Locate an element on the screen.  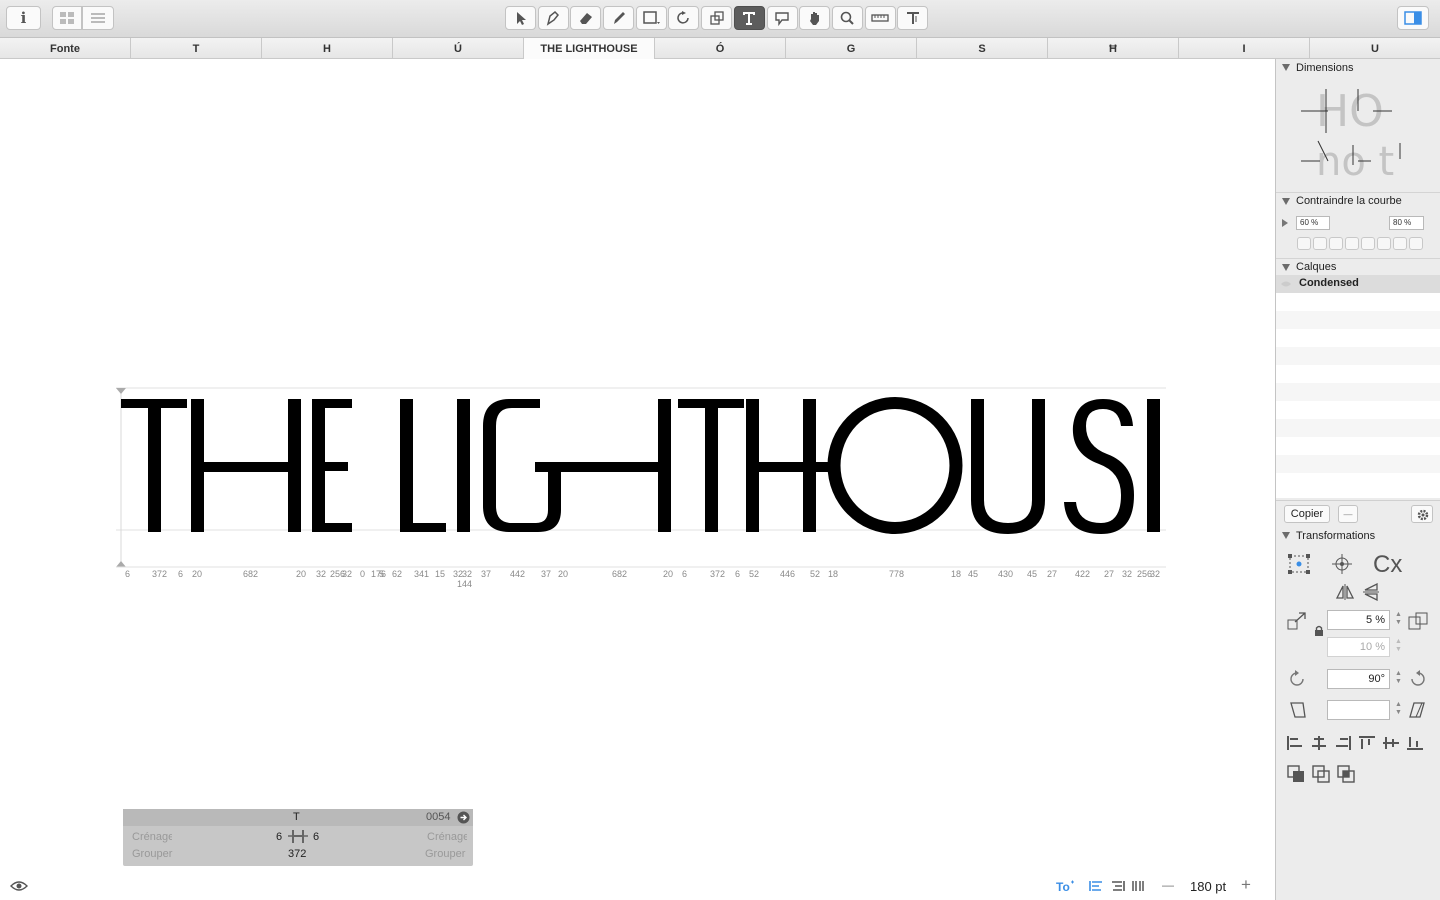
hand-tool is located at coordinates (815, 18).